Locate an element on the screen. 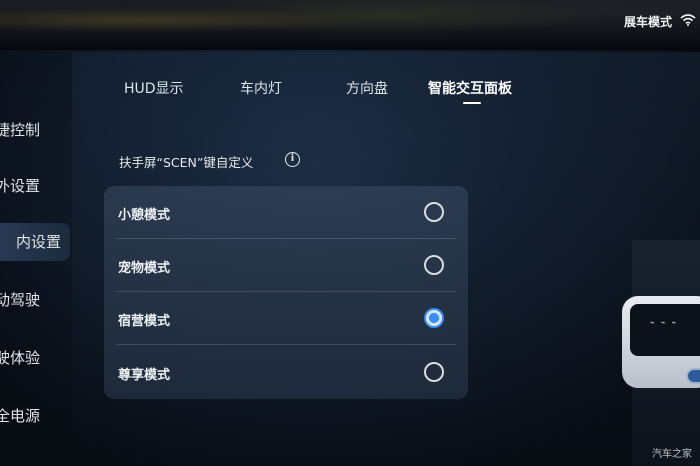  armrest-screen-illustration: ⌁⌁⌁ is located at coordinates (661, 342).